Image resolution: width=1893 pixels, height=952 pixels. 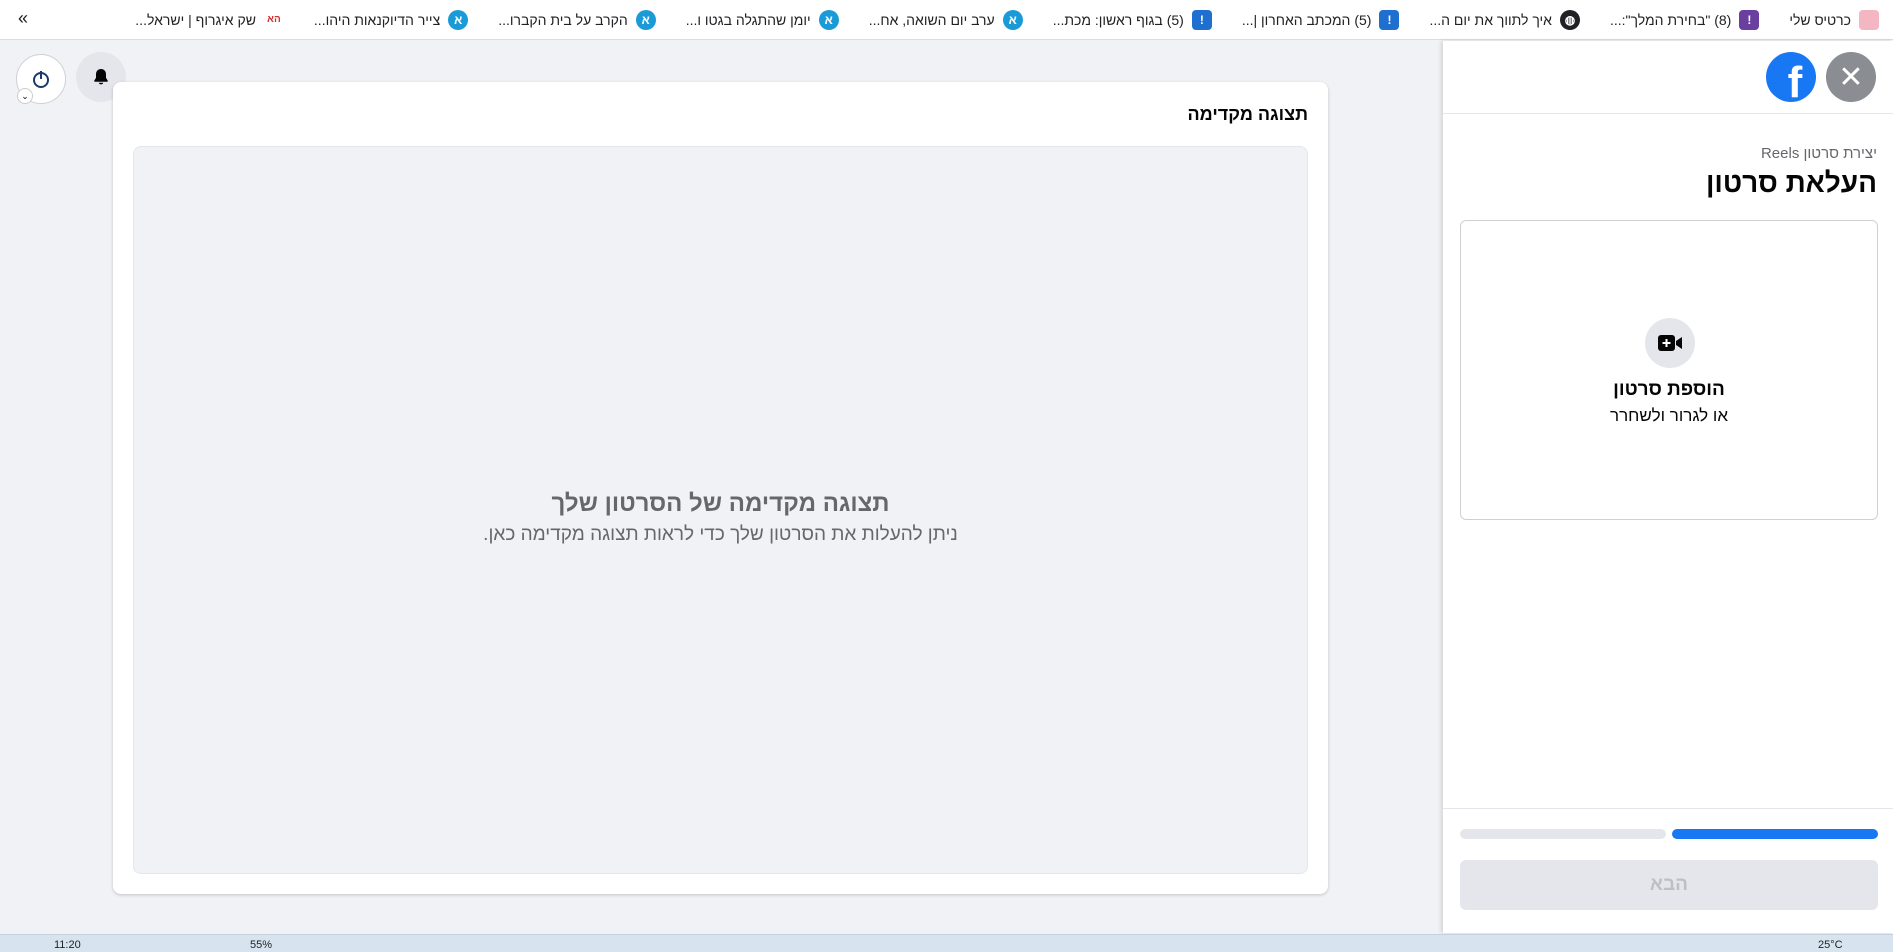 What do you see at coordinates (1669, 415) in the screenshot?
I see `drag-drop-label: או לגרור ולשחרר` at bounding box center [1669, 415].